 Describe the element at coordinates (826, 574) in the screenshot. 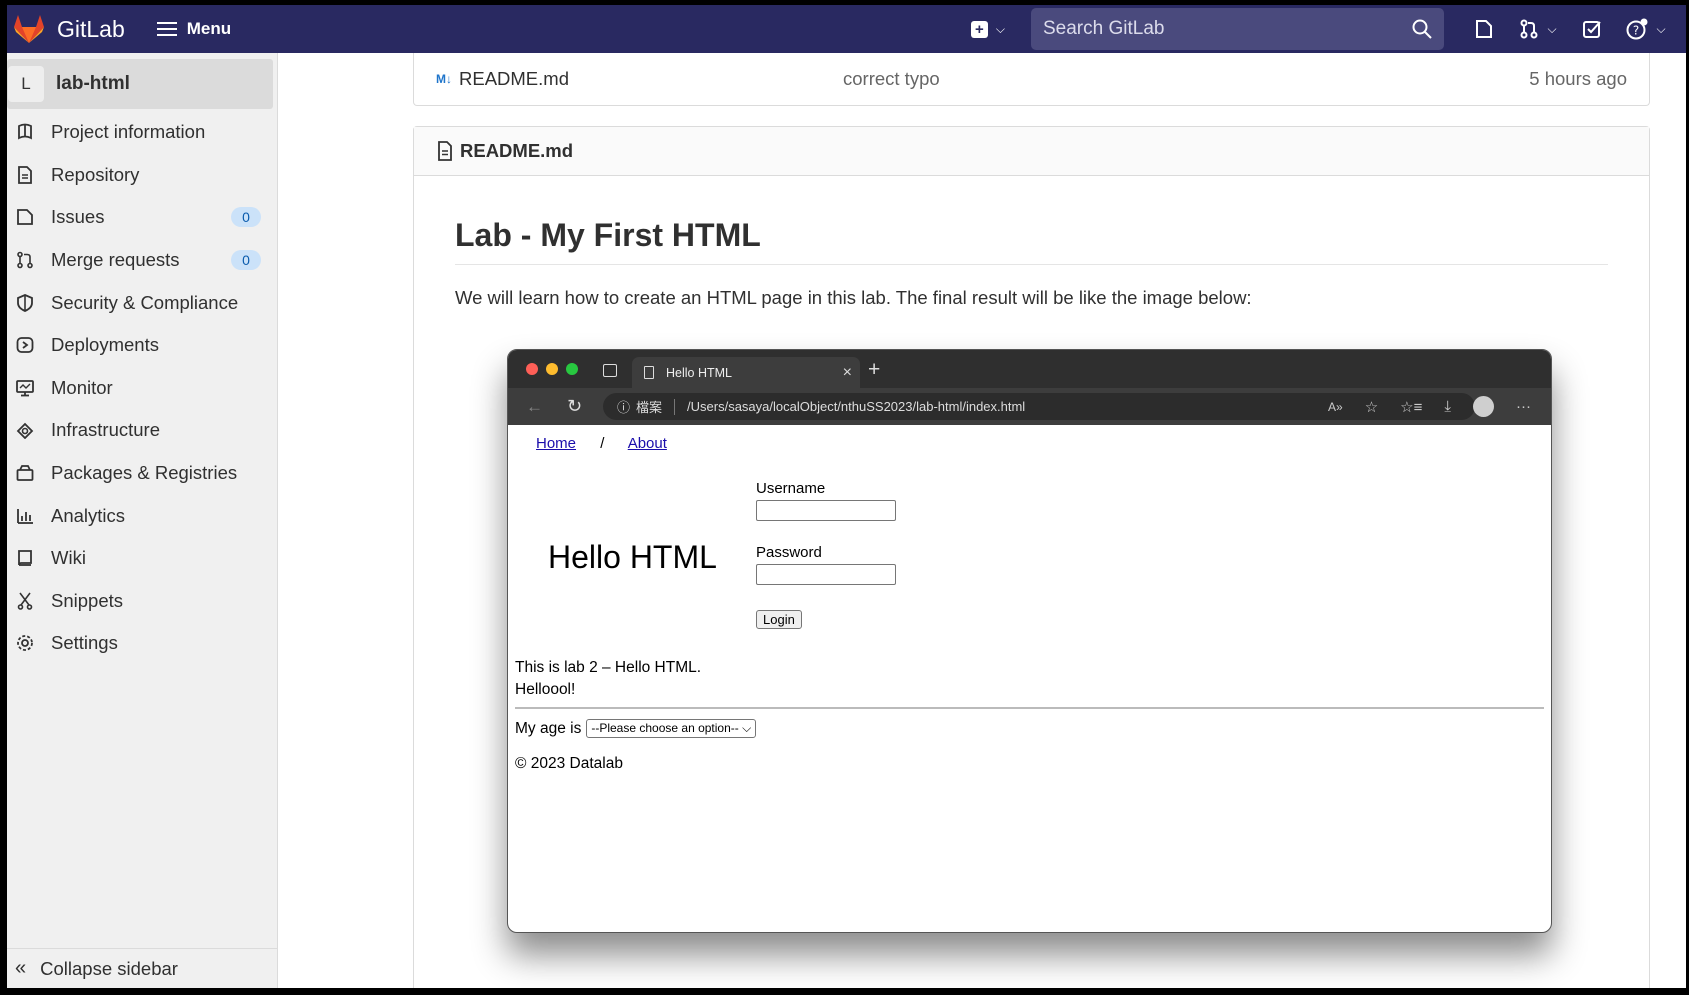

I see `password-field` at that location.